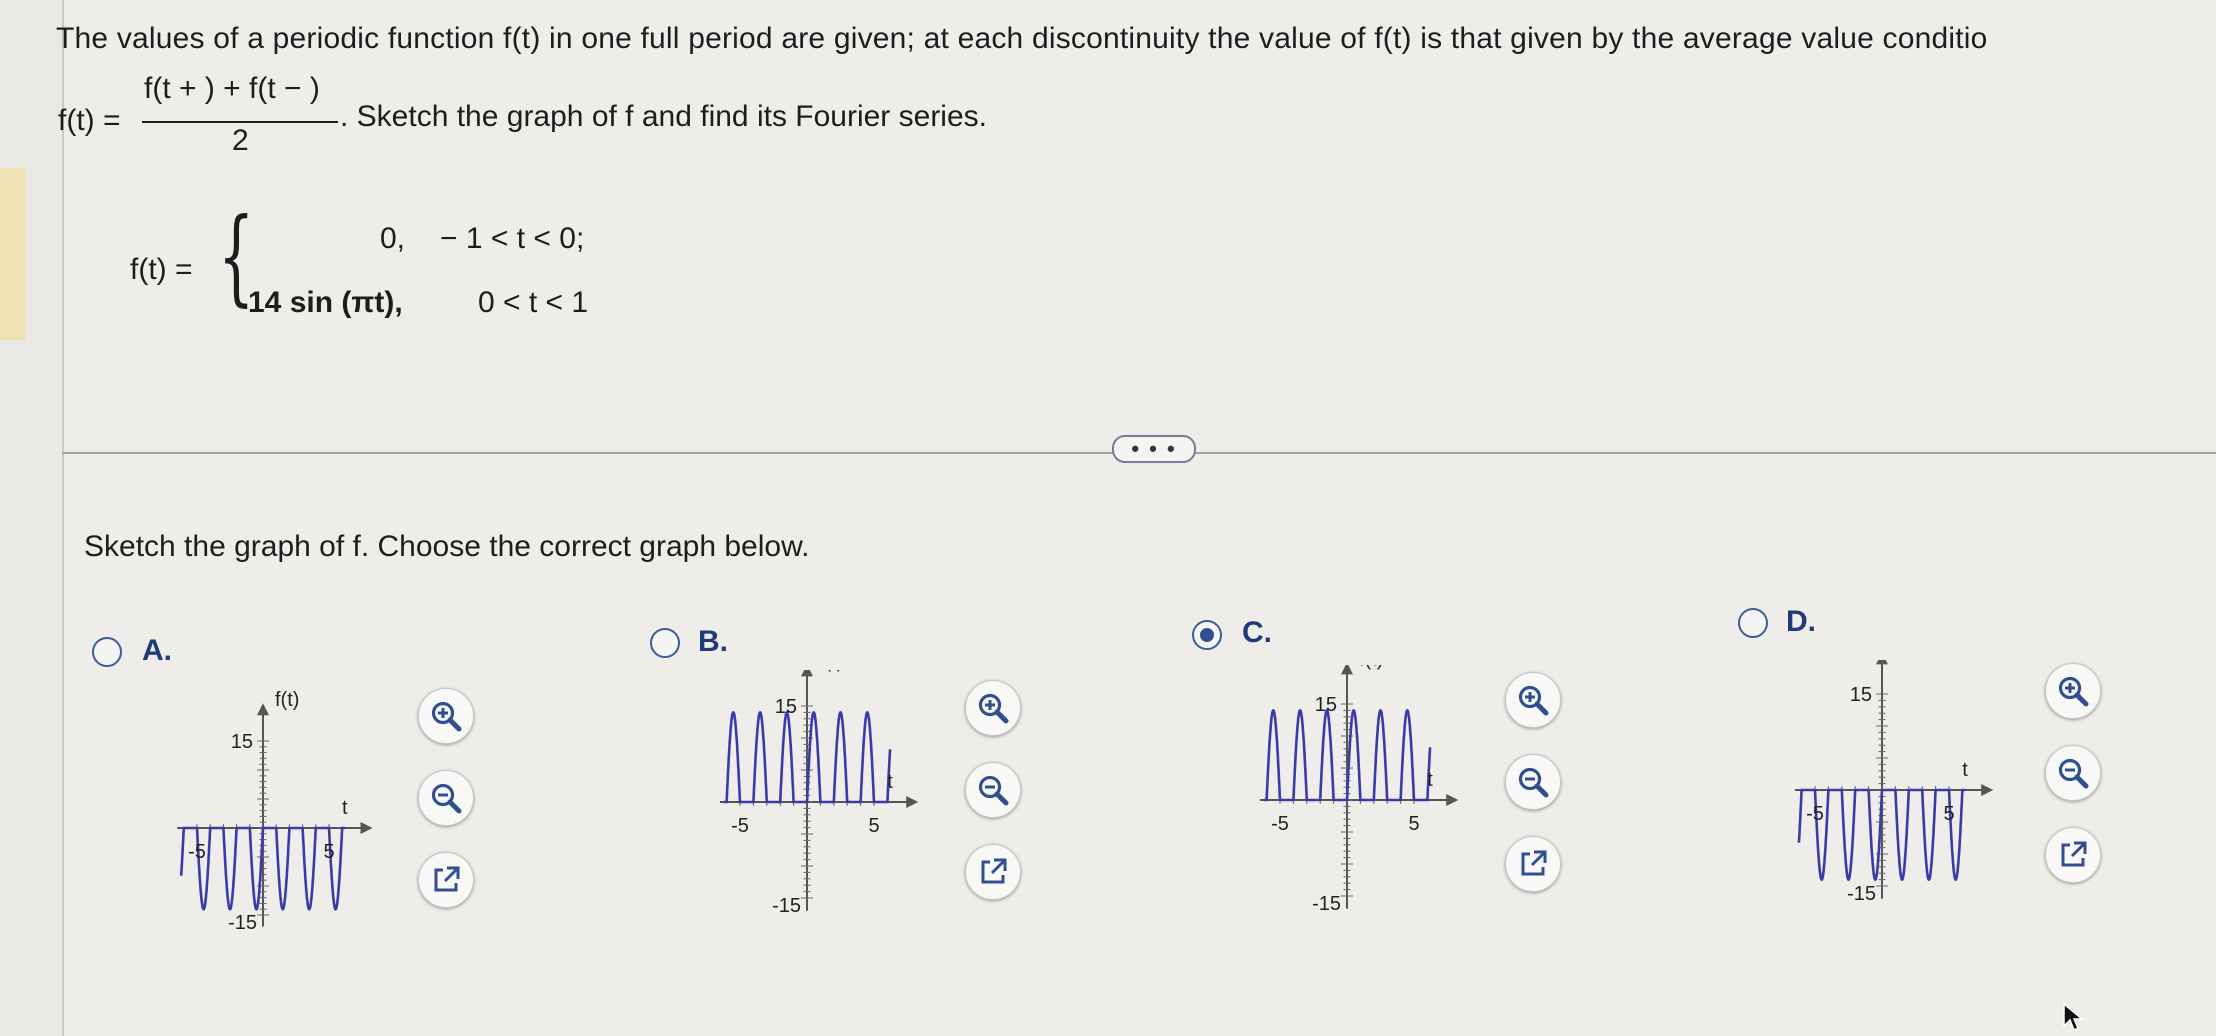  What do you see at coordinates (161, 269) in the screenshot?
I see `piecewise-lhs: f(t) =` at bounding box center [161, 269].